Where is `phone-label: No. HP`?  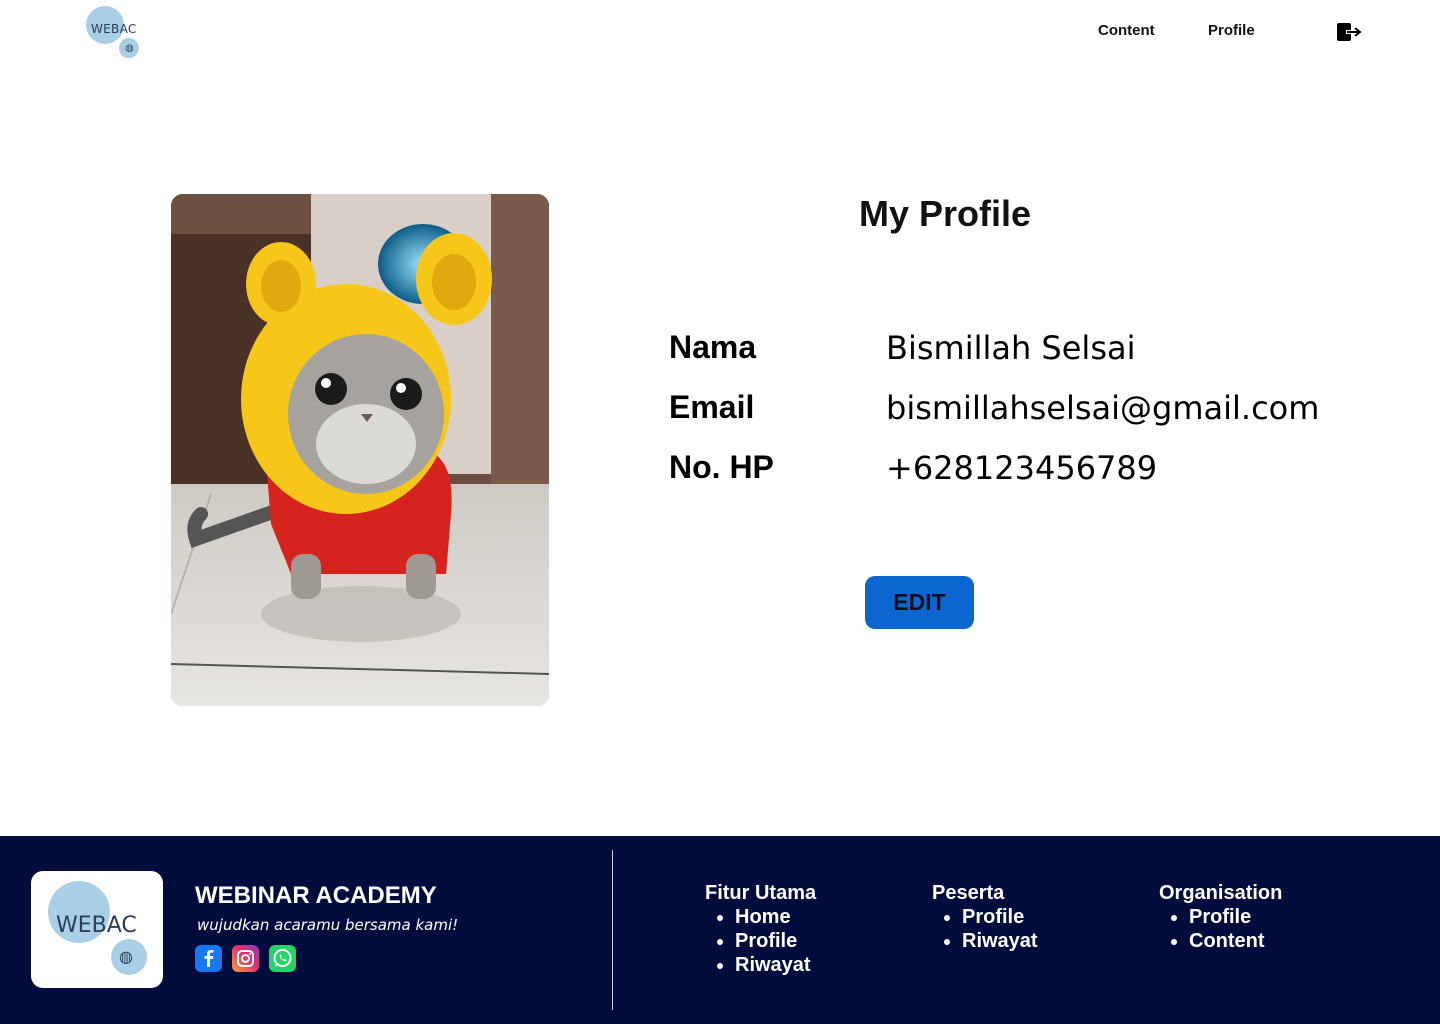
phone-label: No. HP is located at coordinates (721, 467).